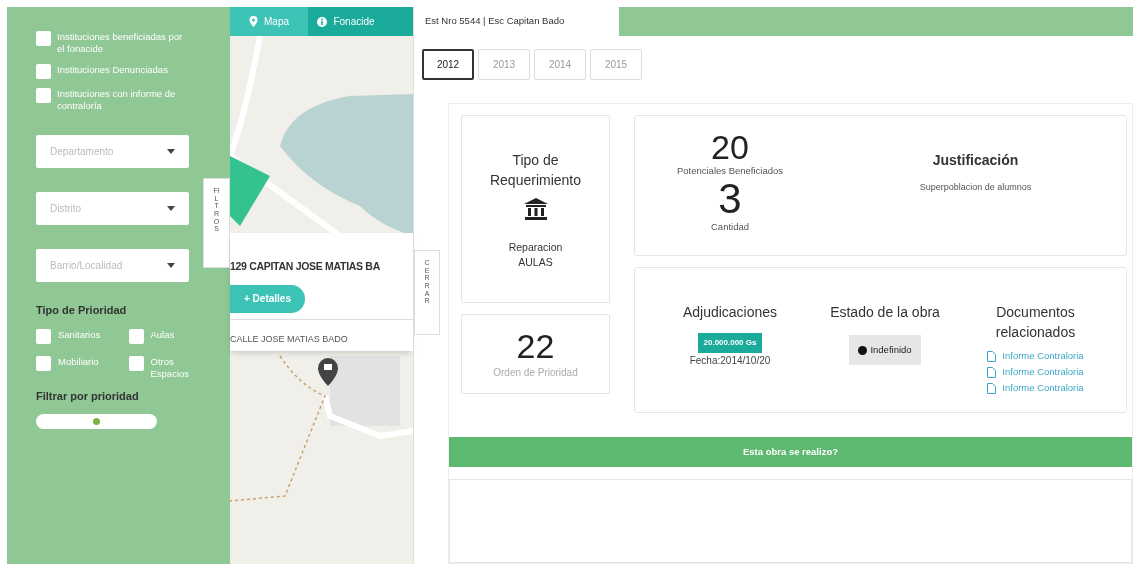 Image resolution: width=1133 pixels, height=564 pixels. I want to click on map-marker, so click(328, 372).